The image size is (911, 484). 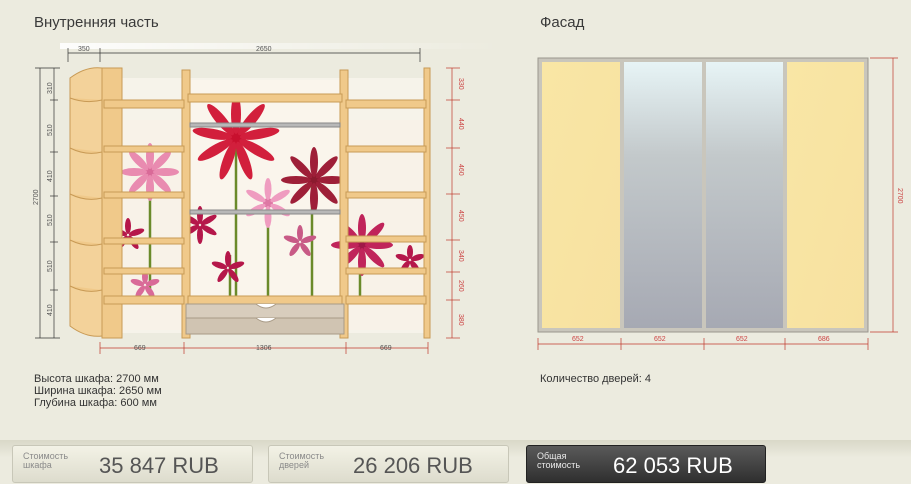 I want to click on total-cost-label: Общая стоимость, so click(x=559, y=460).